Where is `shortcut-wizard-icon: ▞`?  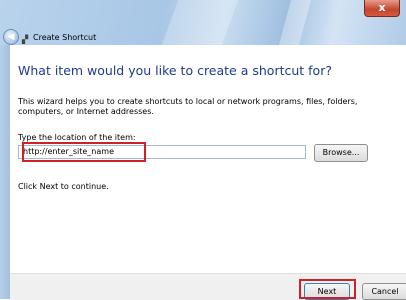 shortcut-wizard-icon: ▞ is located at coordinates (25, 39).